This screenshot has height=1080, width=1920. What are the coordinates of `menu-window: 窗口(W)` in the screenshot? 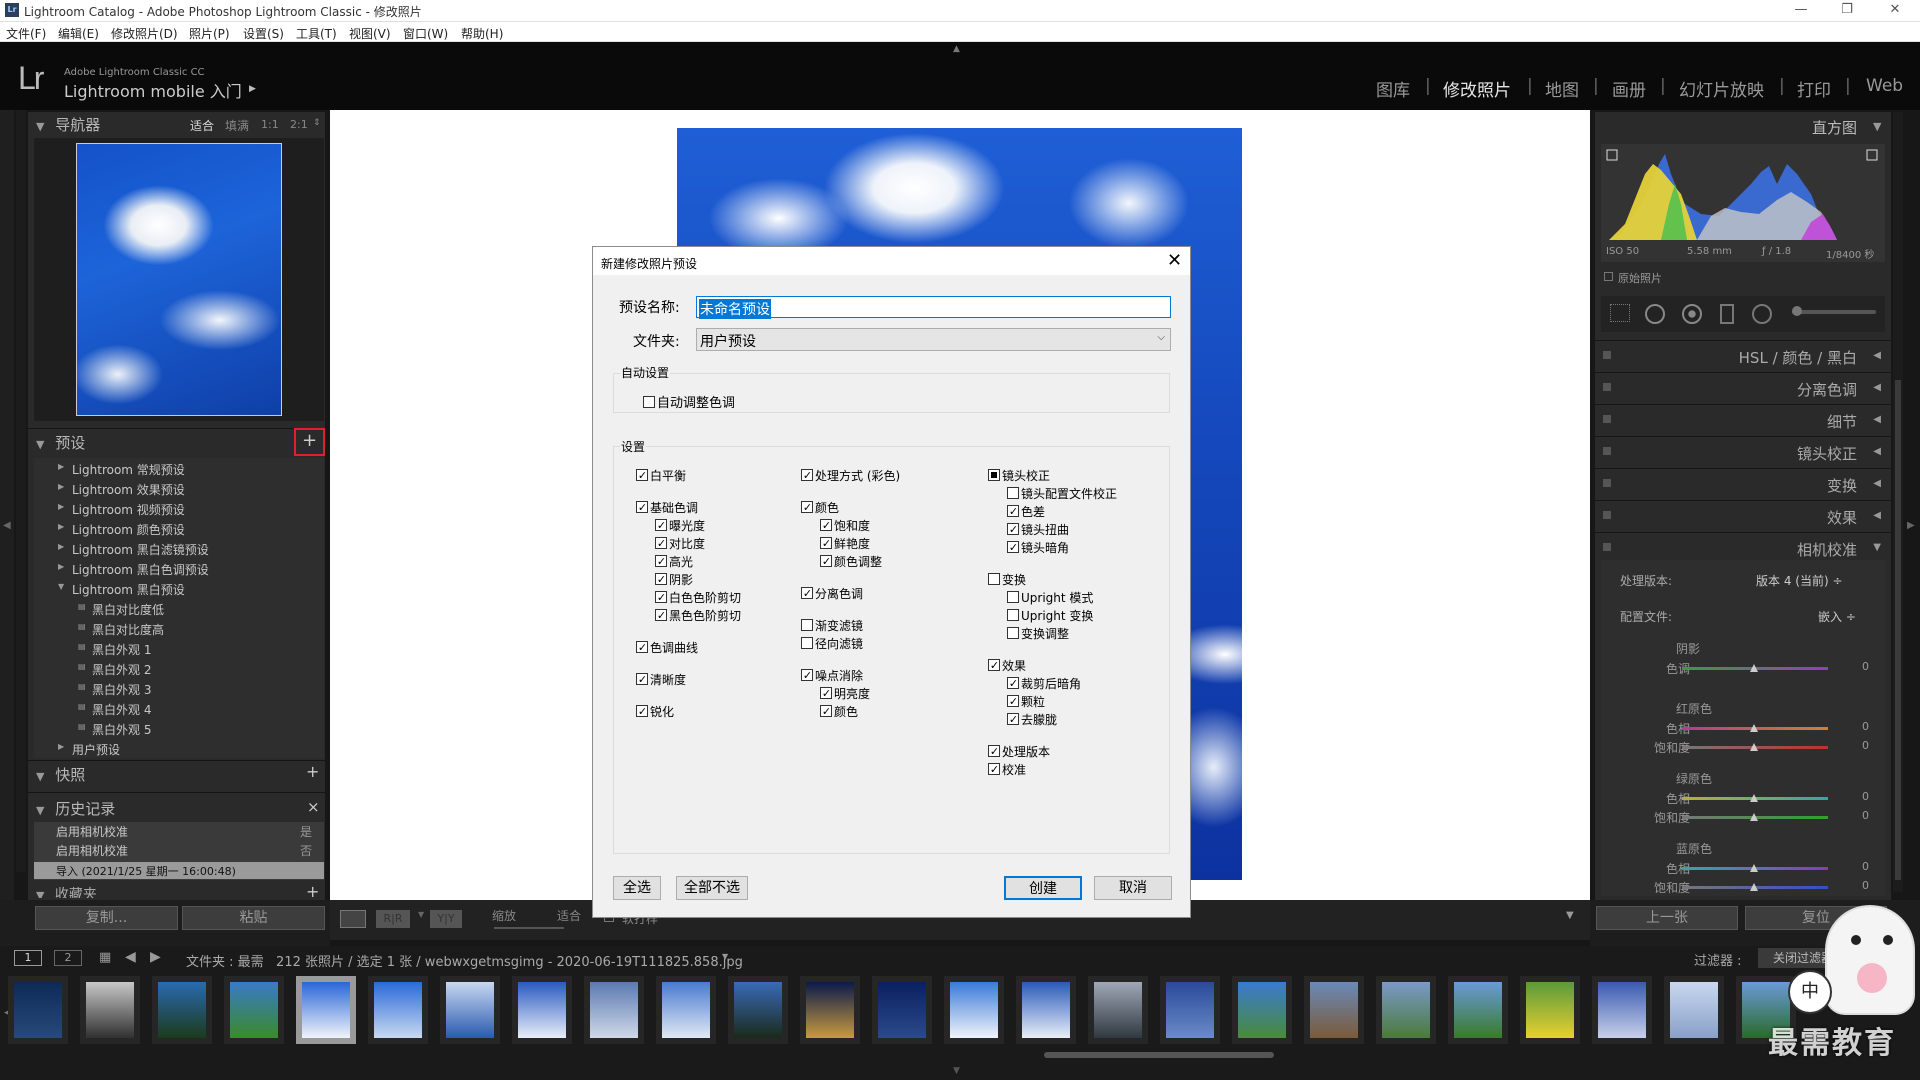 It's located at (425, 33).